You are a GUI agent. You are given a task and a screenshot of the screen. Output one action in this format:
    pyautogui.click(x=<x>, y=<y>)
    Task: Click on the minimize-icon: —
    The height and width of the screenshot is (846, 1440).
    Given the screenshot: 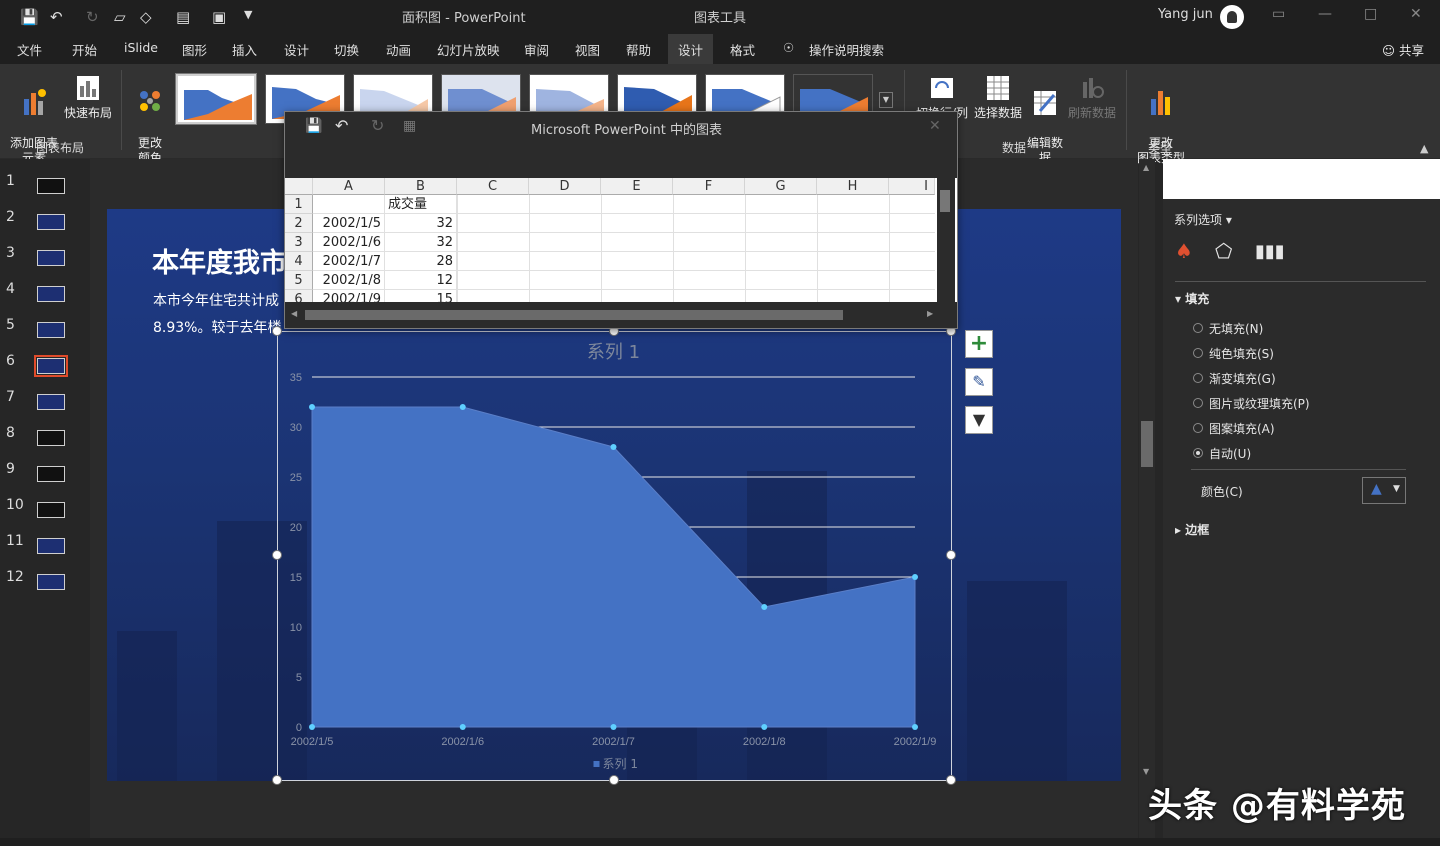 What is the action you would take?
    pyautogui.click(x=1325, y=14)
    